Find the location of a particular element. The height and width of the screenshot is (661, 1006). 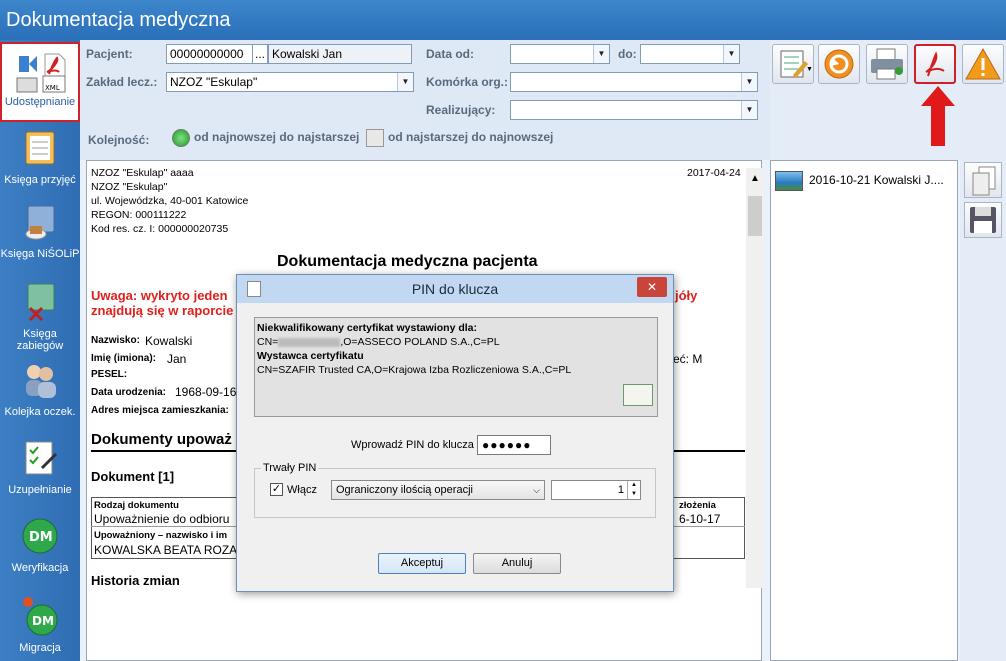

sidebar-item-ksiega-nisolip: Księga NiŚOLiP is located at coordinates (40, 233).